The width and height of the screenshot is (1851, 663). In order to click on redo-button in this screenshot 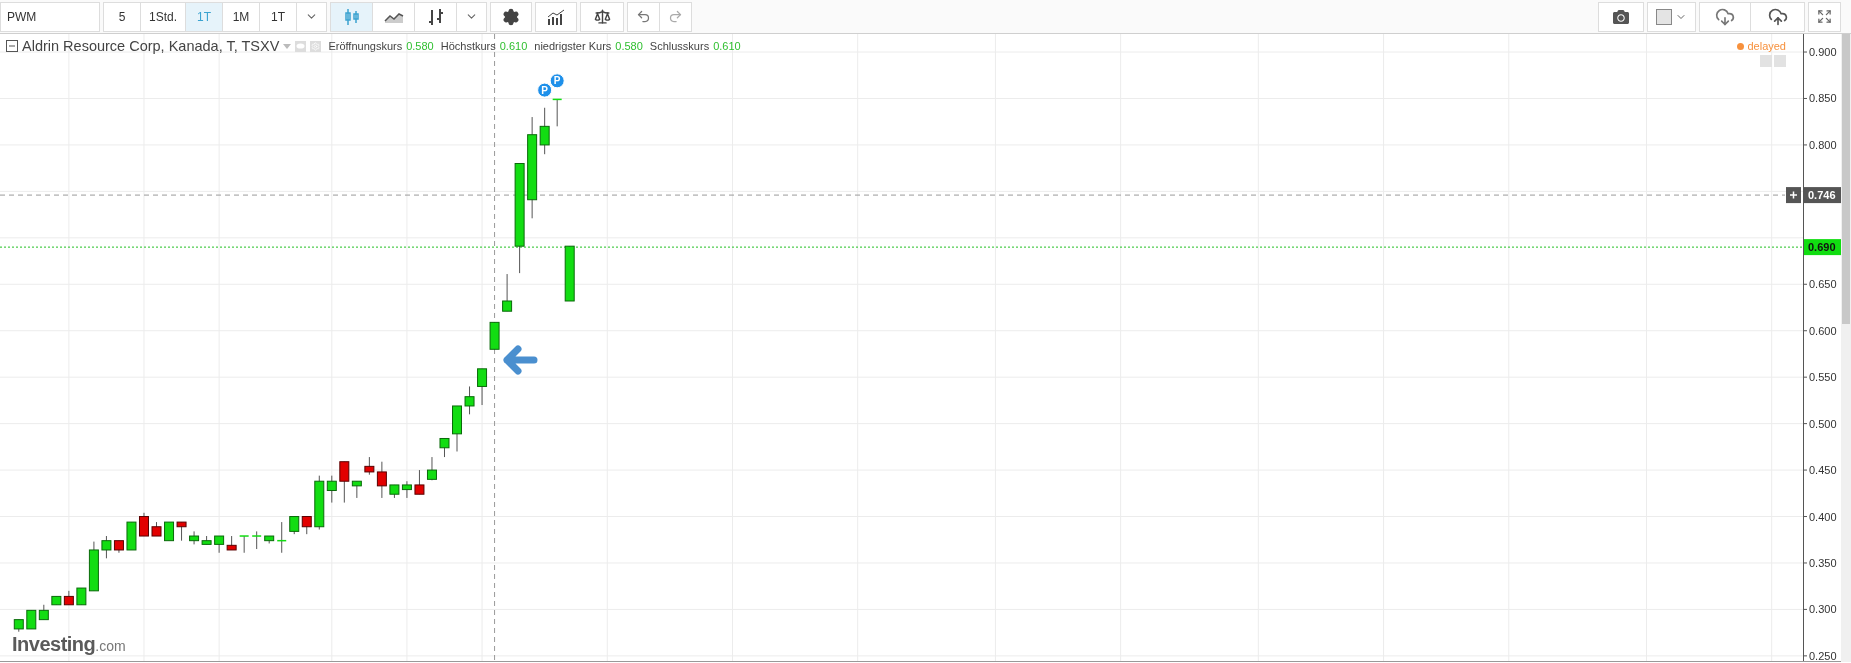, I will do `click(676, 16)`.